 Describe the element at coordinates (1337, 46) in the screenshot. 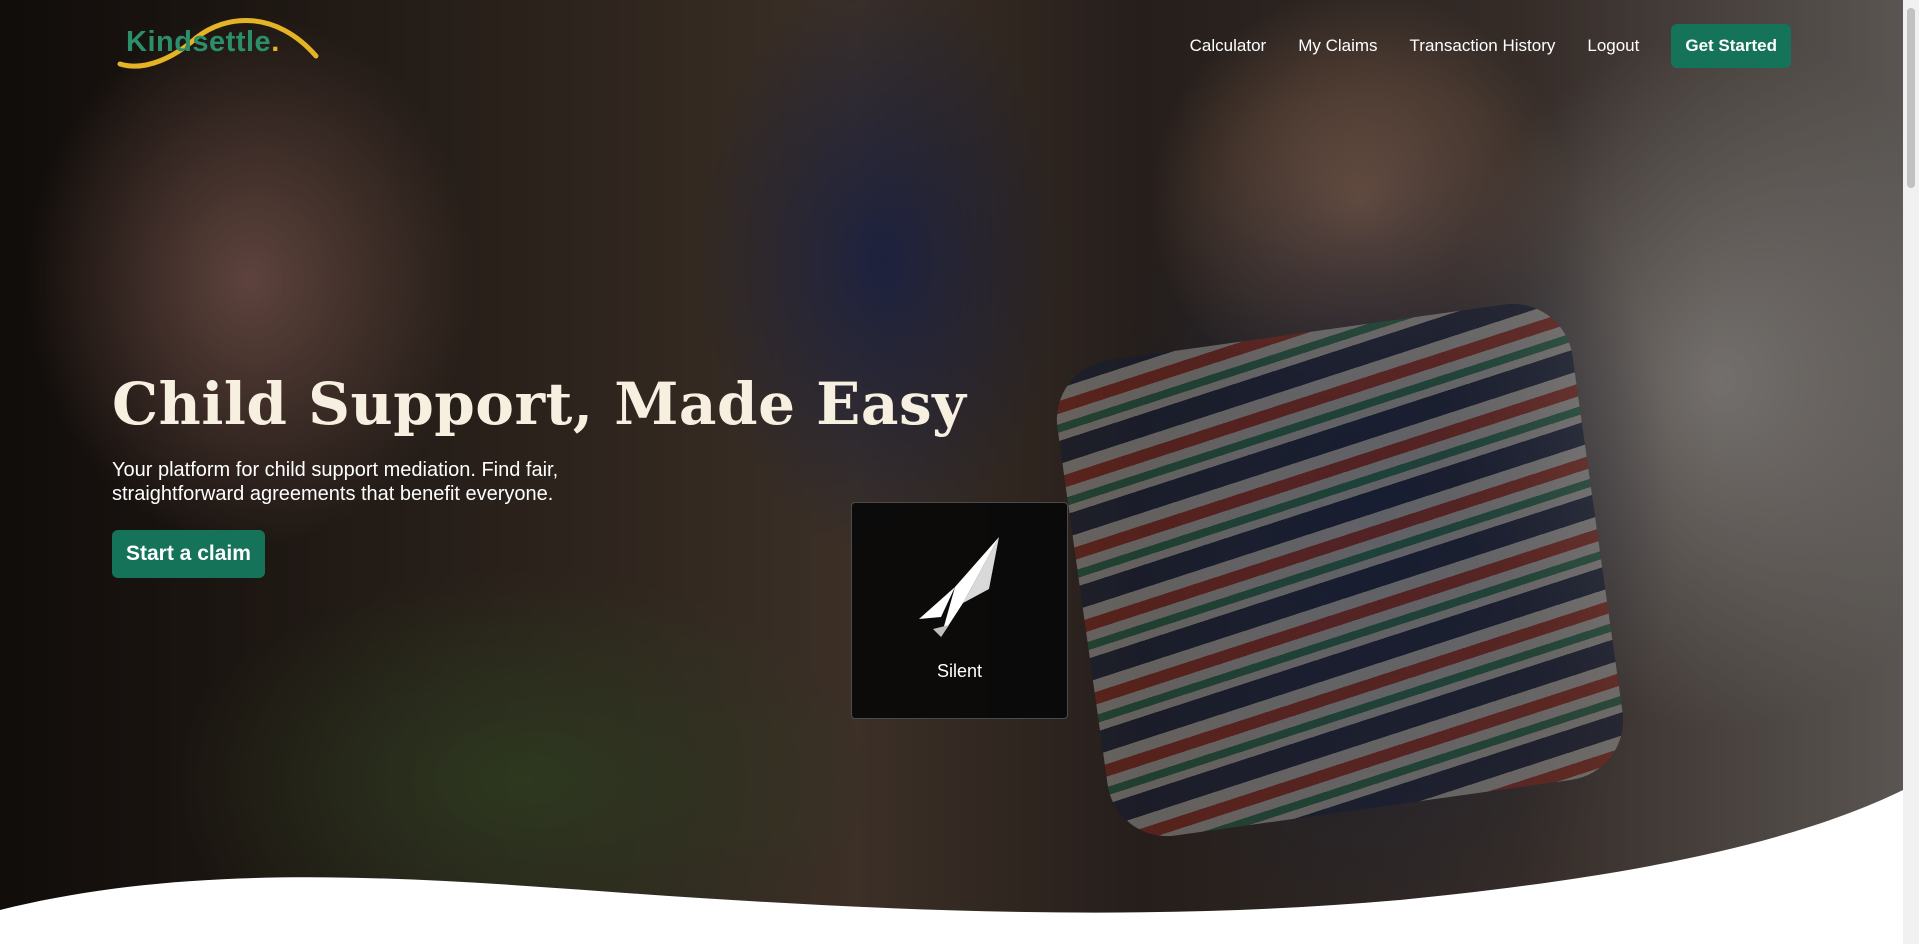

I see `nav-my-claims: My Claims` at that location.